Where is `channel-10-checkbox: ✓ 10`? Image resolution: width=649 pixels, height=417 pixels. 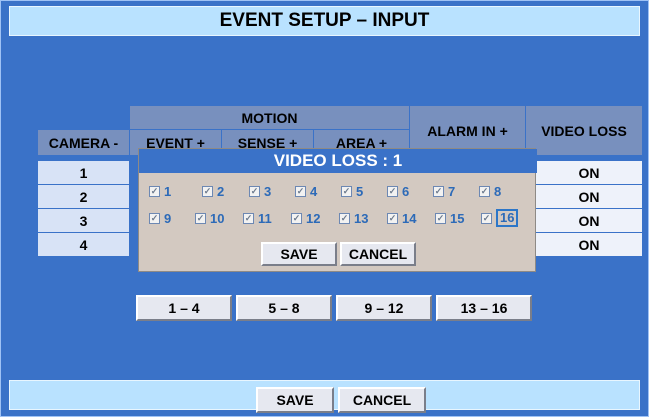 channel-10-checkbox: ✓ 10 is located at coordinates (209, 218).